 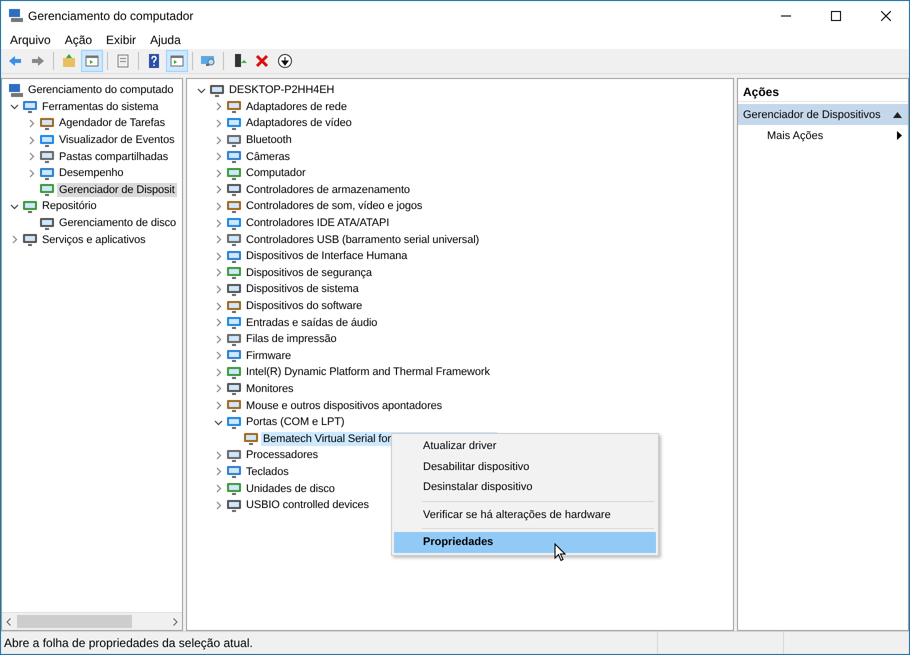 I want to click on tree-item: Dispositivos do software, so click(x=304, y=306).